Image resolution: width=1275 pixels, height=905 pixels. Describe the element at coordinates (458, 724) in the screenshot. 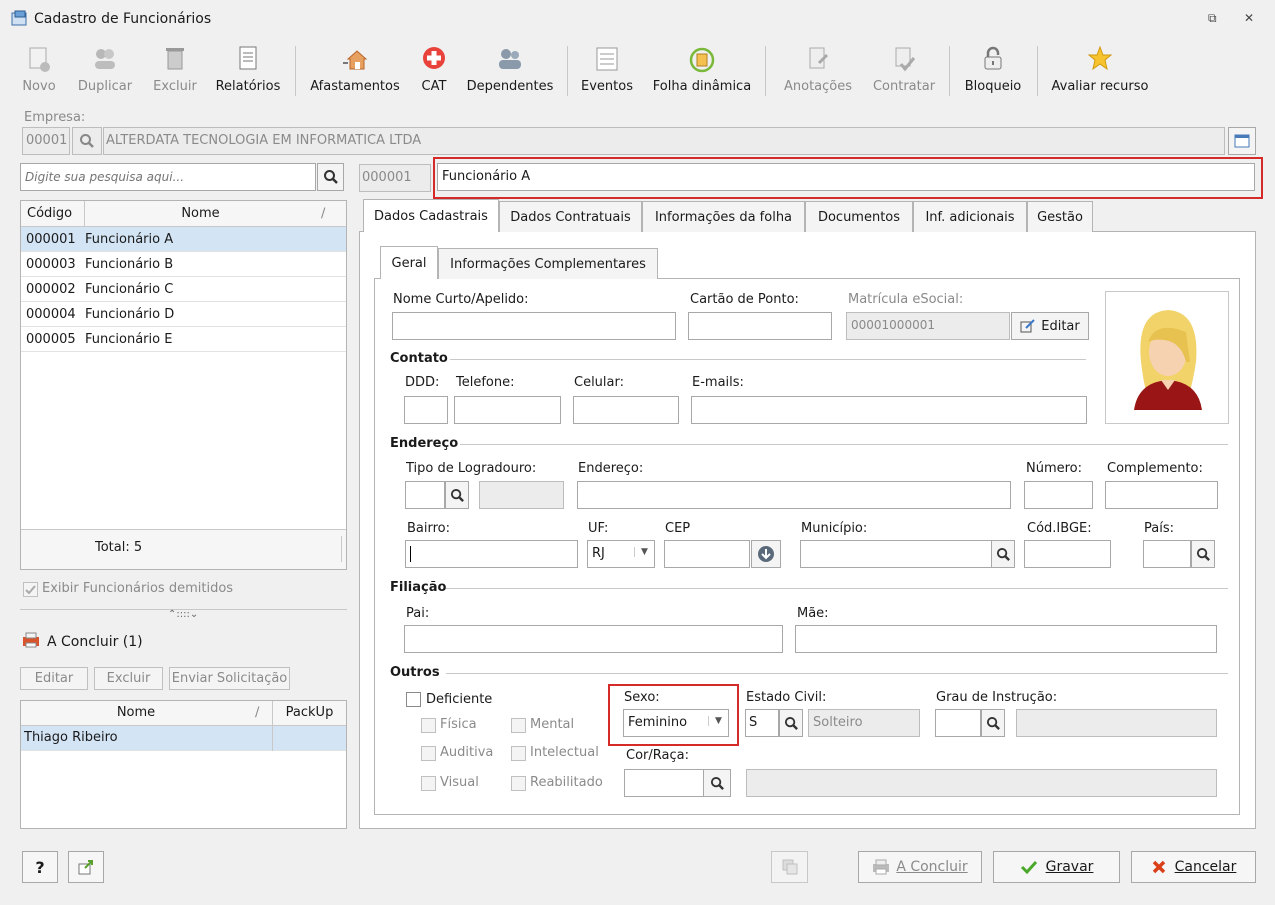

I see `fisica-label: Física` at that location.